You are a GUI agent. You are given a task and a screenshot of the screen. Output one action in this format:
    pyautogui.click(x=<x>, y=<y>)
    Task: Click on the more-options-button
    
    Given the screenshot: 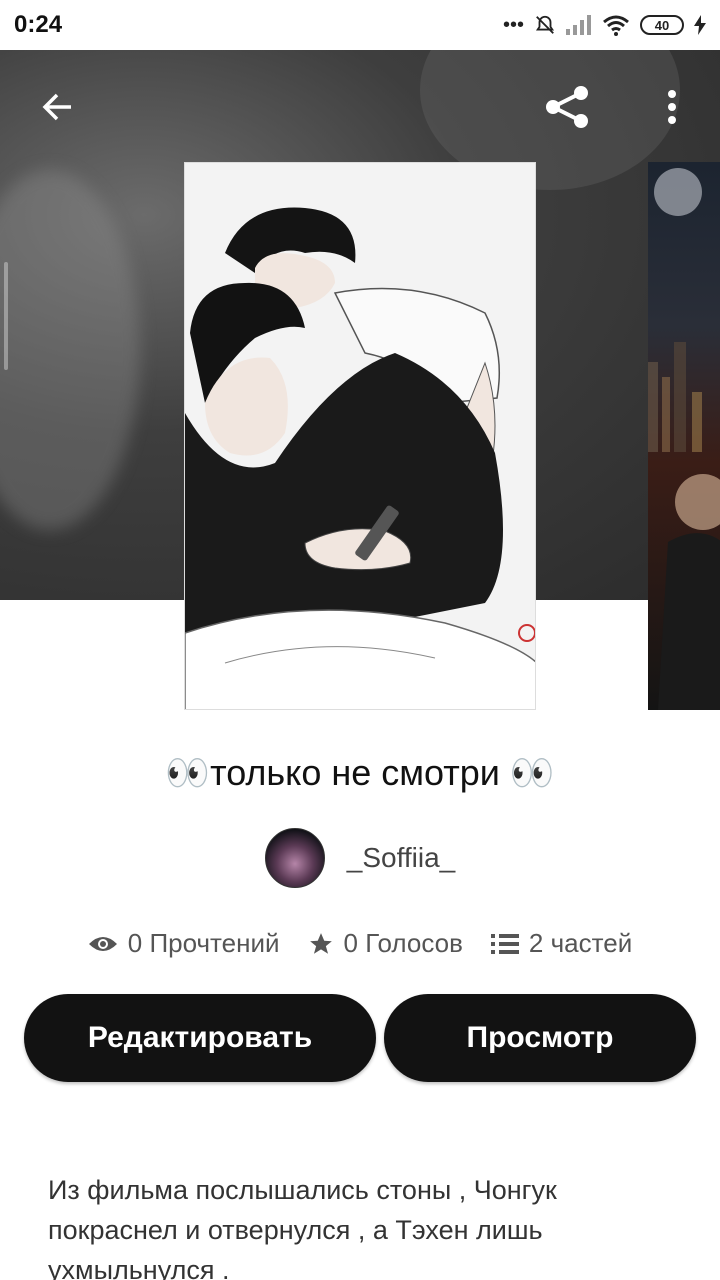 What is the action you would take?
    pyautogui.click(x=672, y=107)
    